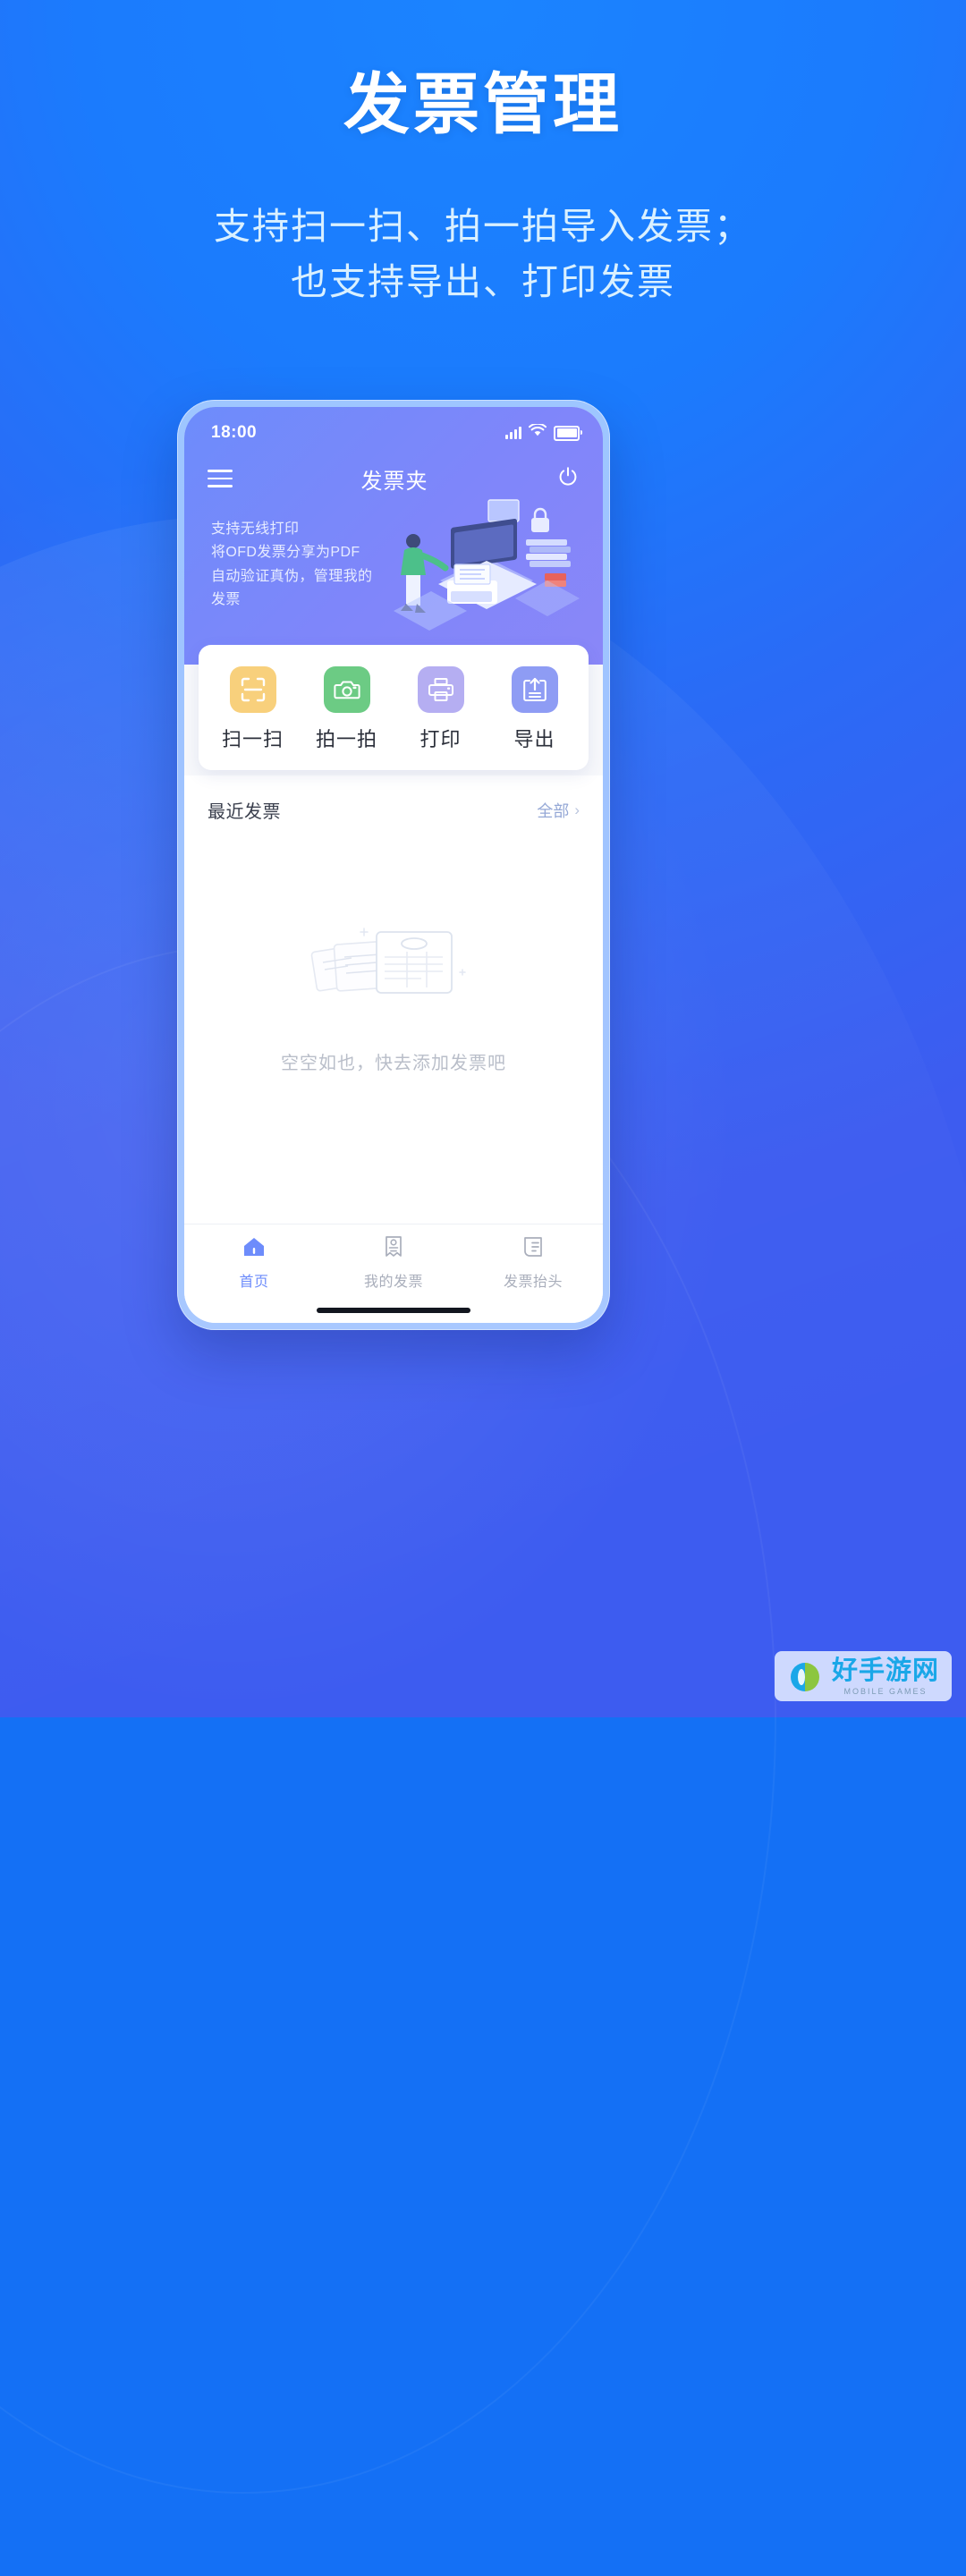 This screenshot has width=966, height=2576. Describe the element at coordinates (533, 1249) in the screenshot. I see `invoice-title-icon` at that location.